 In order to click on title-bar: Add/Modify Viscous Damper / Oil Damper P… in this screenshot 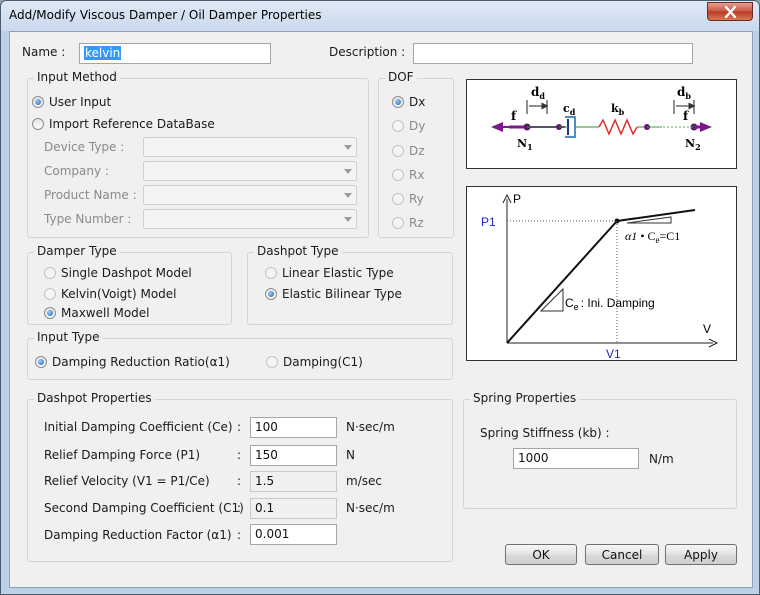, I will do `click(380, 16)`.